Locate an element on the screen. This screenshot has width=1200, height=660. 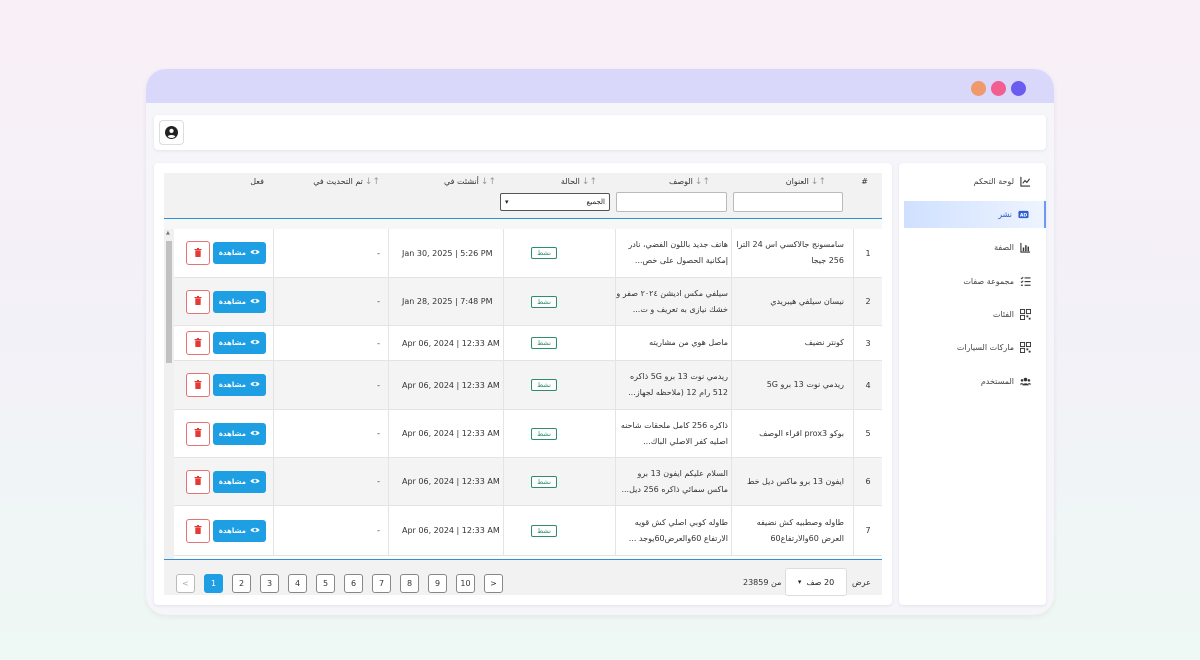
page-button-5: 5 is located at coordinates (325, 583).